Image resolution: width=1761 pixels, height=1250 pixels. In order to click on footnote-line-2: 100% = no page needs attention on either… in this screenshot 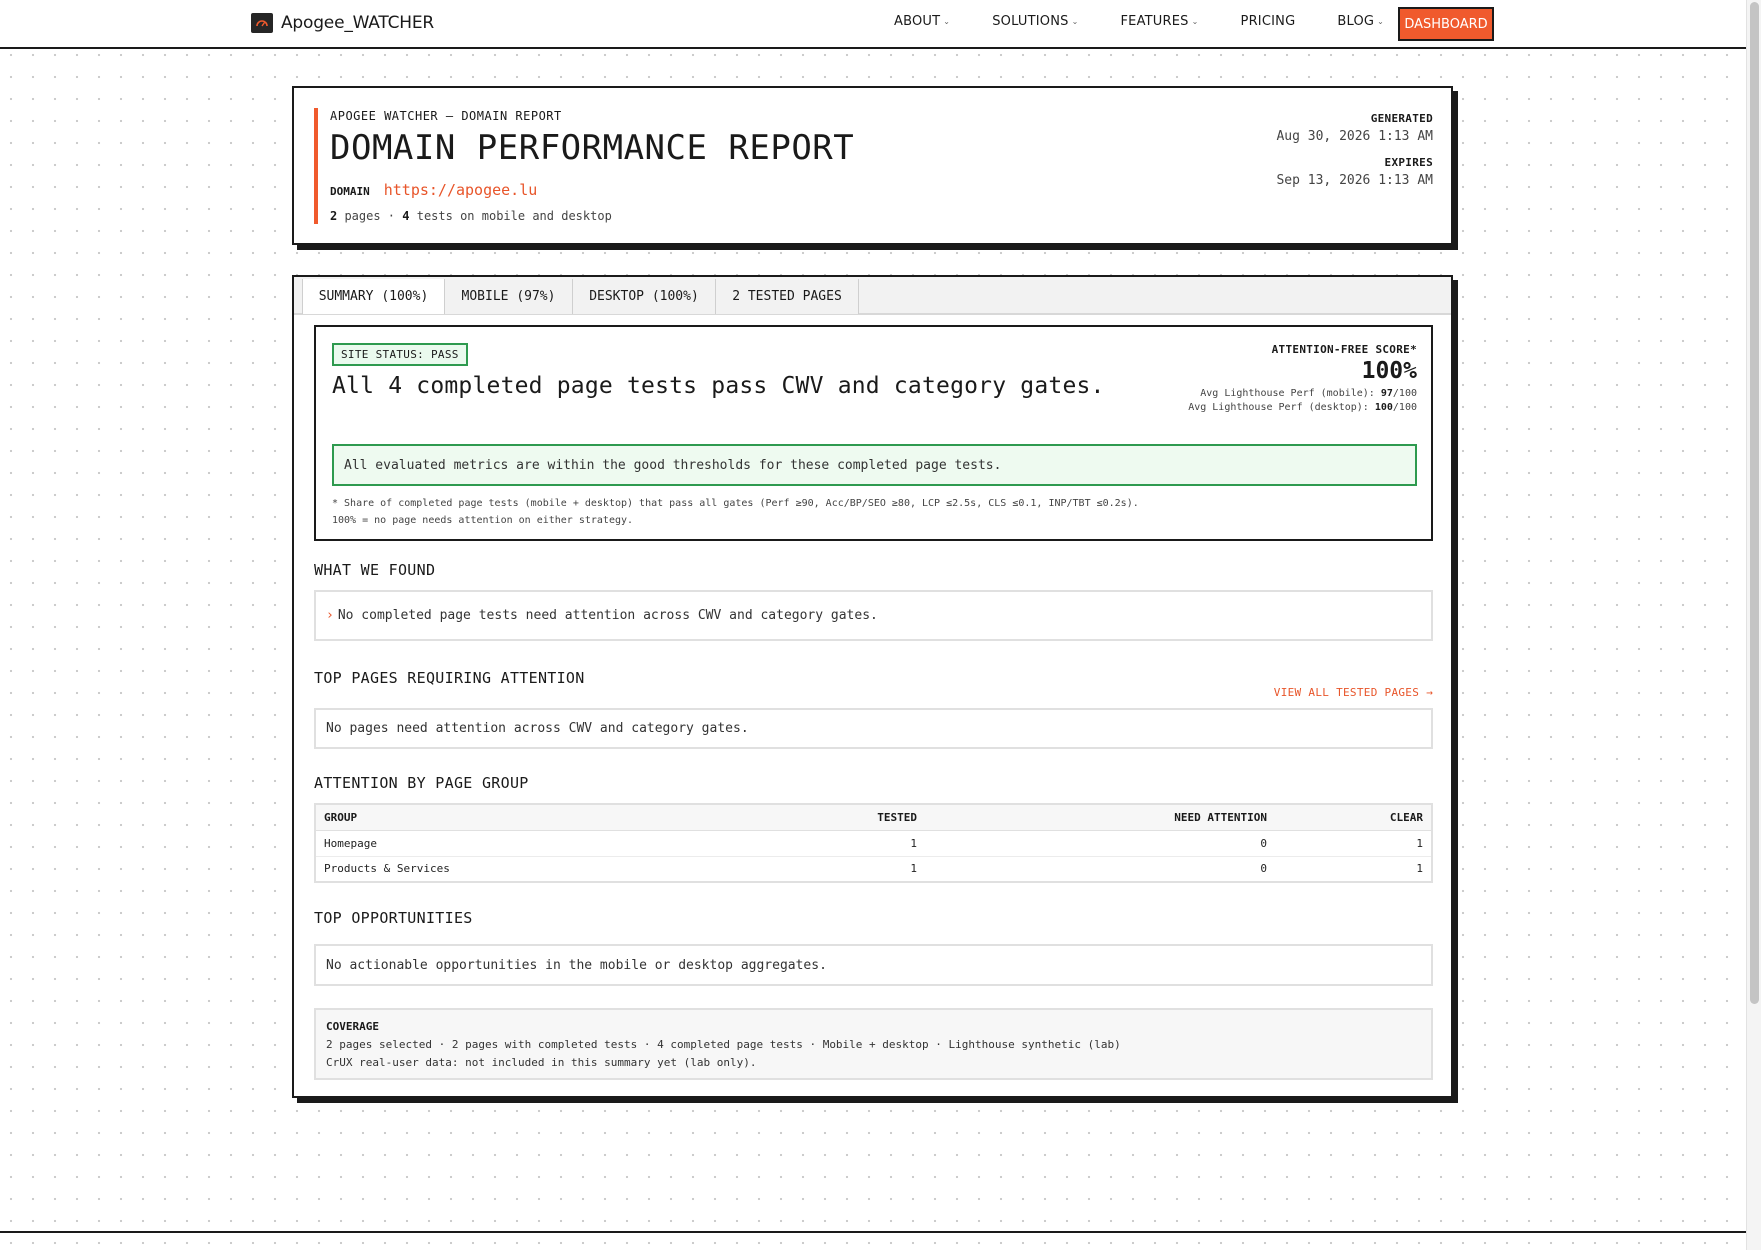, I will do `click(483, 520)`.